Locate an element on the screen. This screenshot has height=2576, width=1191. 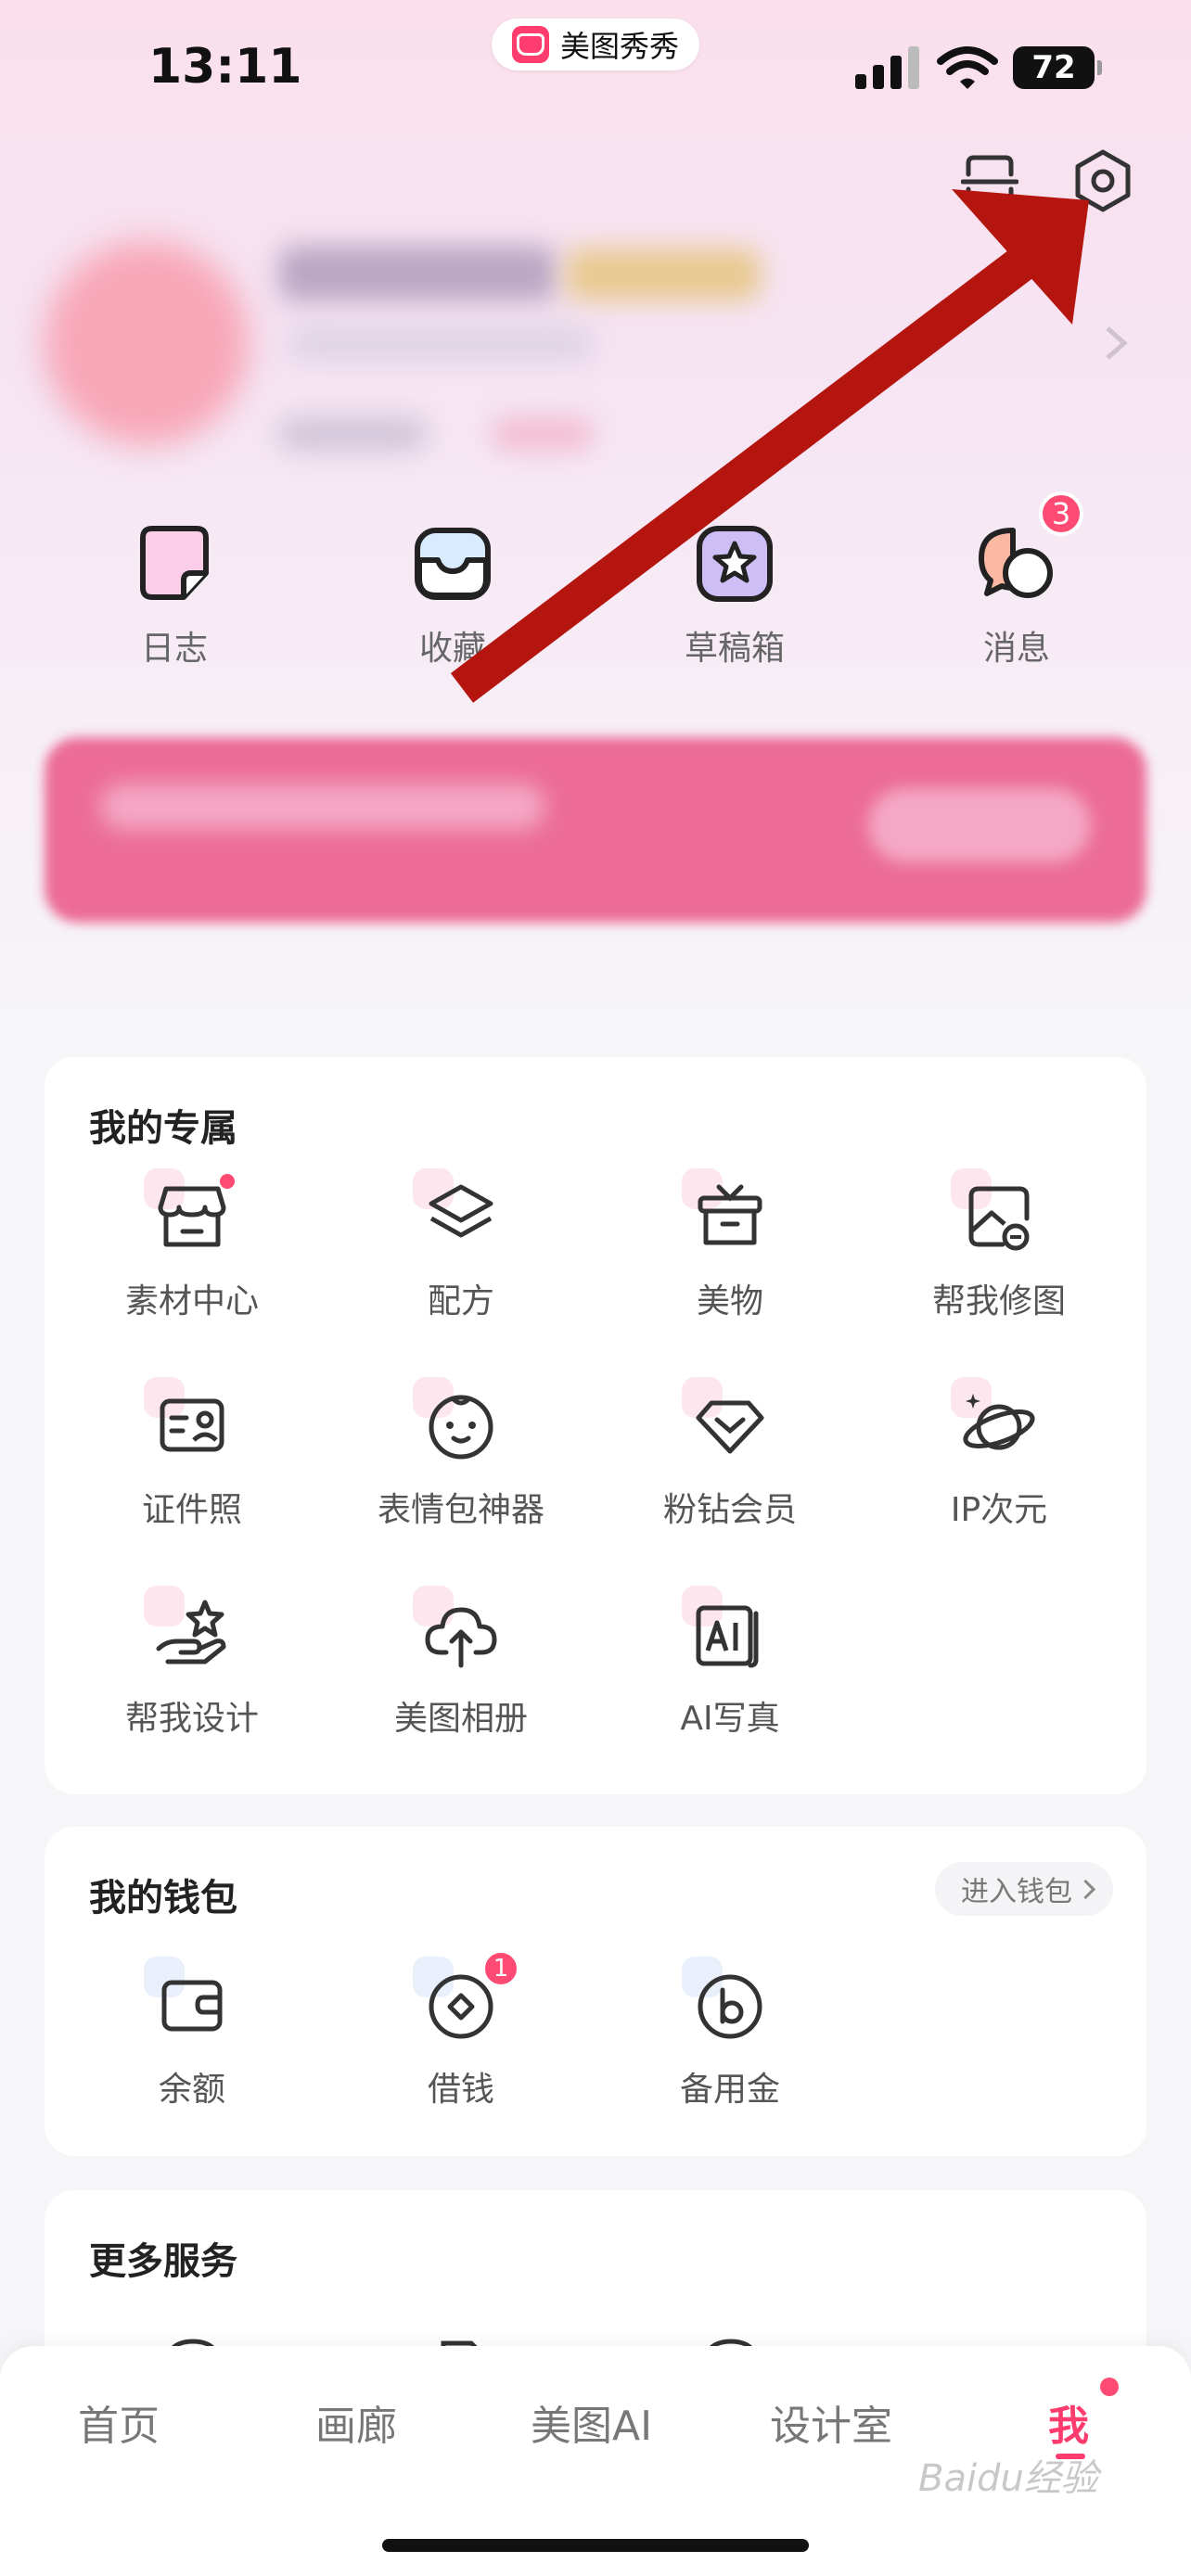
grid-item-meitu-album: 美图相册 is located at coordinates (462, 1663).